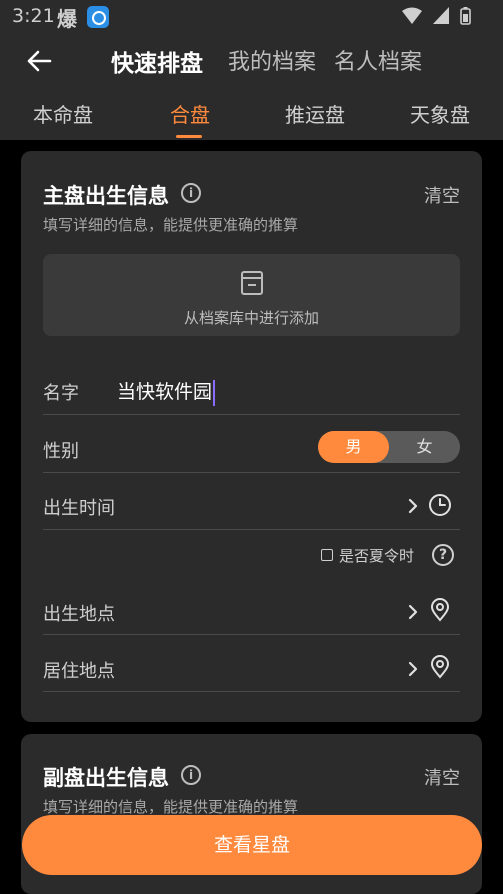 The height and width of the screenshot is (894, 503). What do you see at coordinates (442, 195) in the screenshot?
I see `primary-clear-button: 清空` at bounding box center [442, 195].